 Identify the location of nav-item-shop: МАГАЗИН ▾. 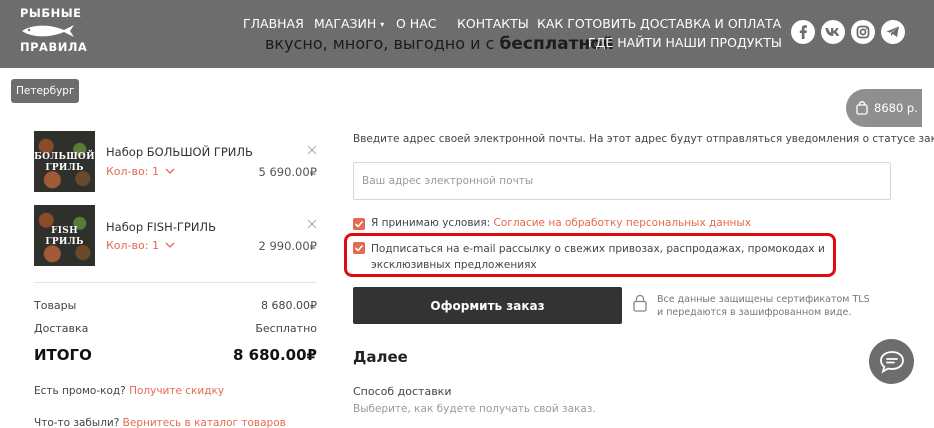
(349, 23).